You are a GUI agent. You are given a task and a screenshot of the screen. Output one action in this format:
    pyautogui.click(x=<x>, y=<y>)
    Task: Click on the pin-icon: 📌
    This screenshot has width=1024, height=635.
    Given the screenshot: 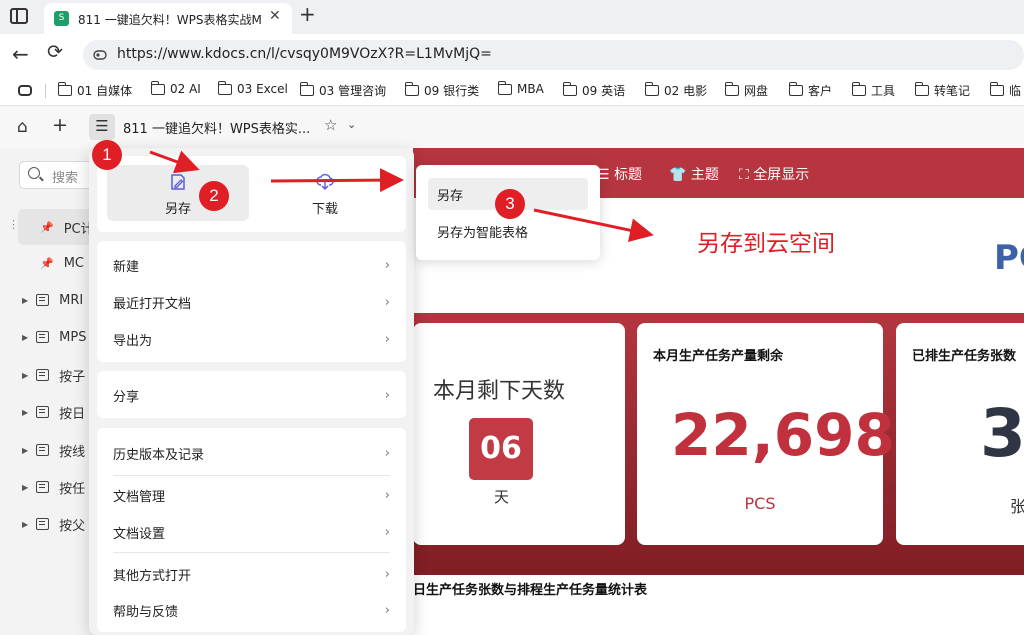 What is the action you would take?
    pyautogui.click(x=47, y=263)
    